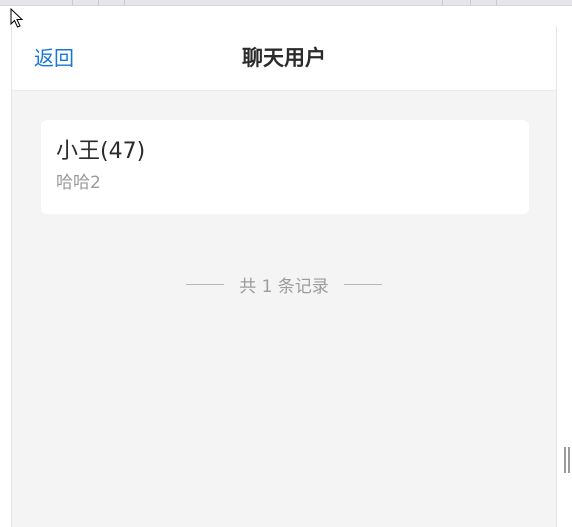 This screenshot has height=527, width=572. I want to click on record-count-text: 共 1 条记录, so click(284, 286).